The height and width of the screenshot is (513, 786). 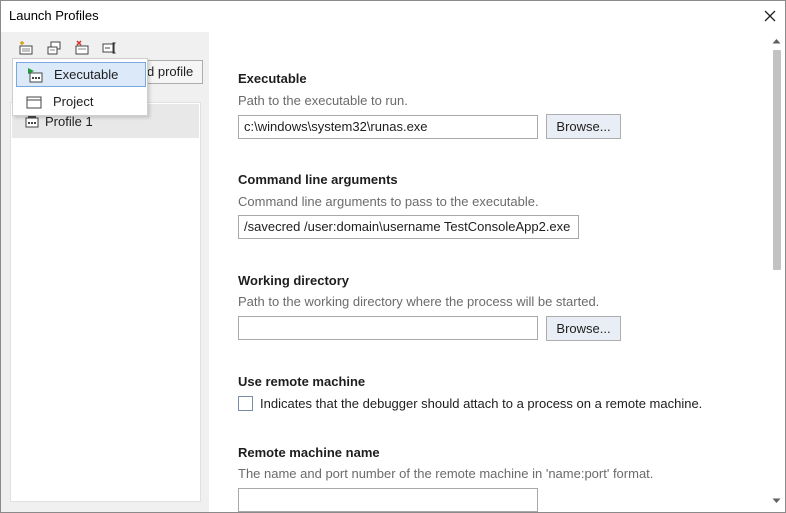 I want to click on project-icon, so click(x=34, y=102).